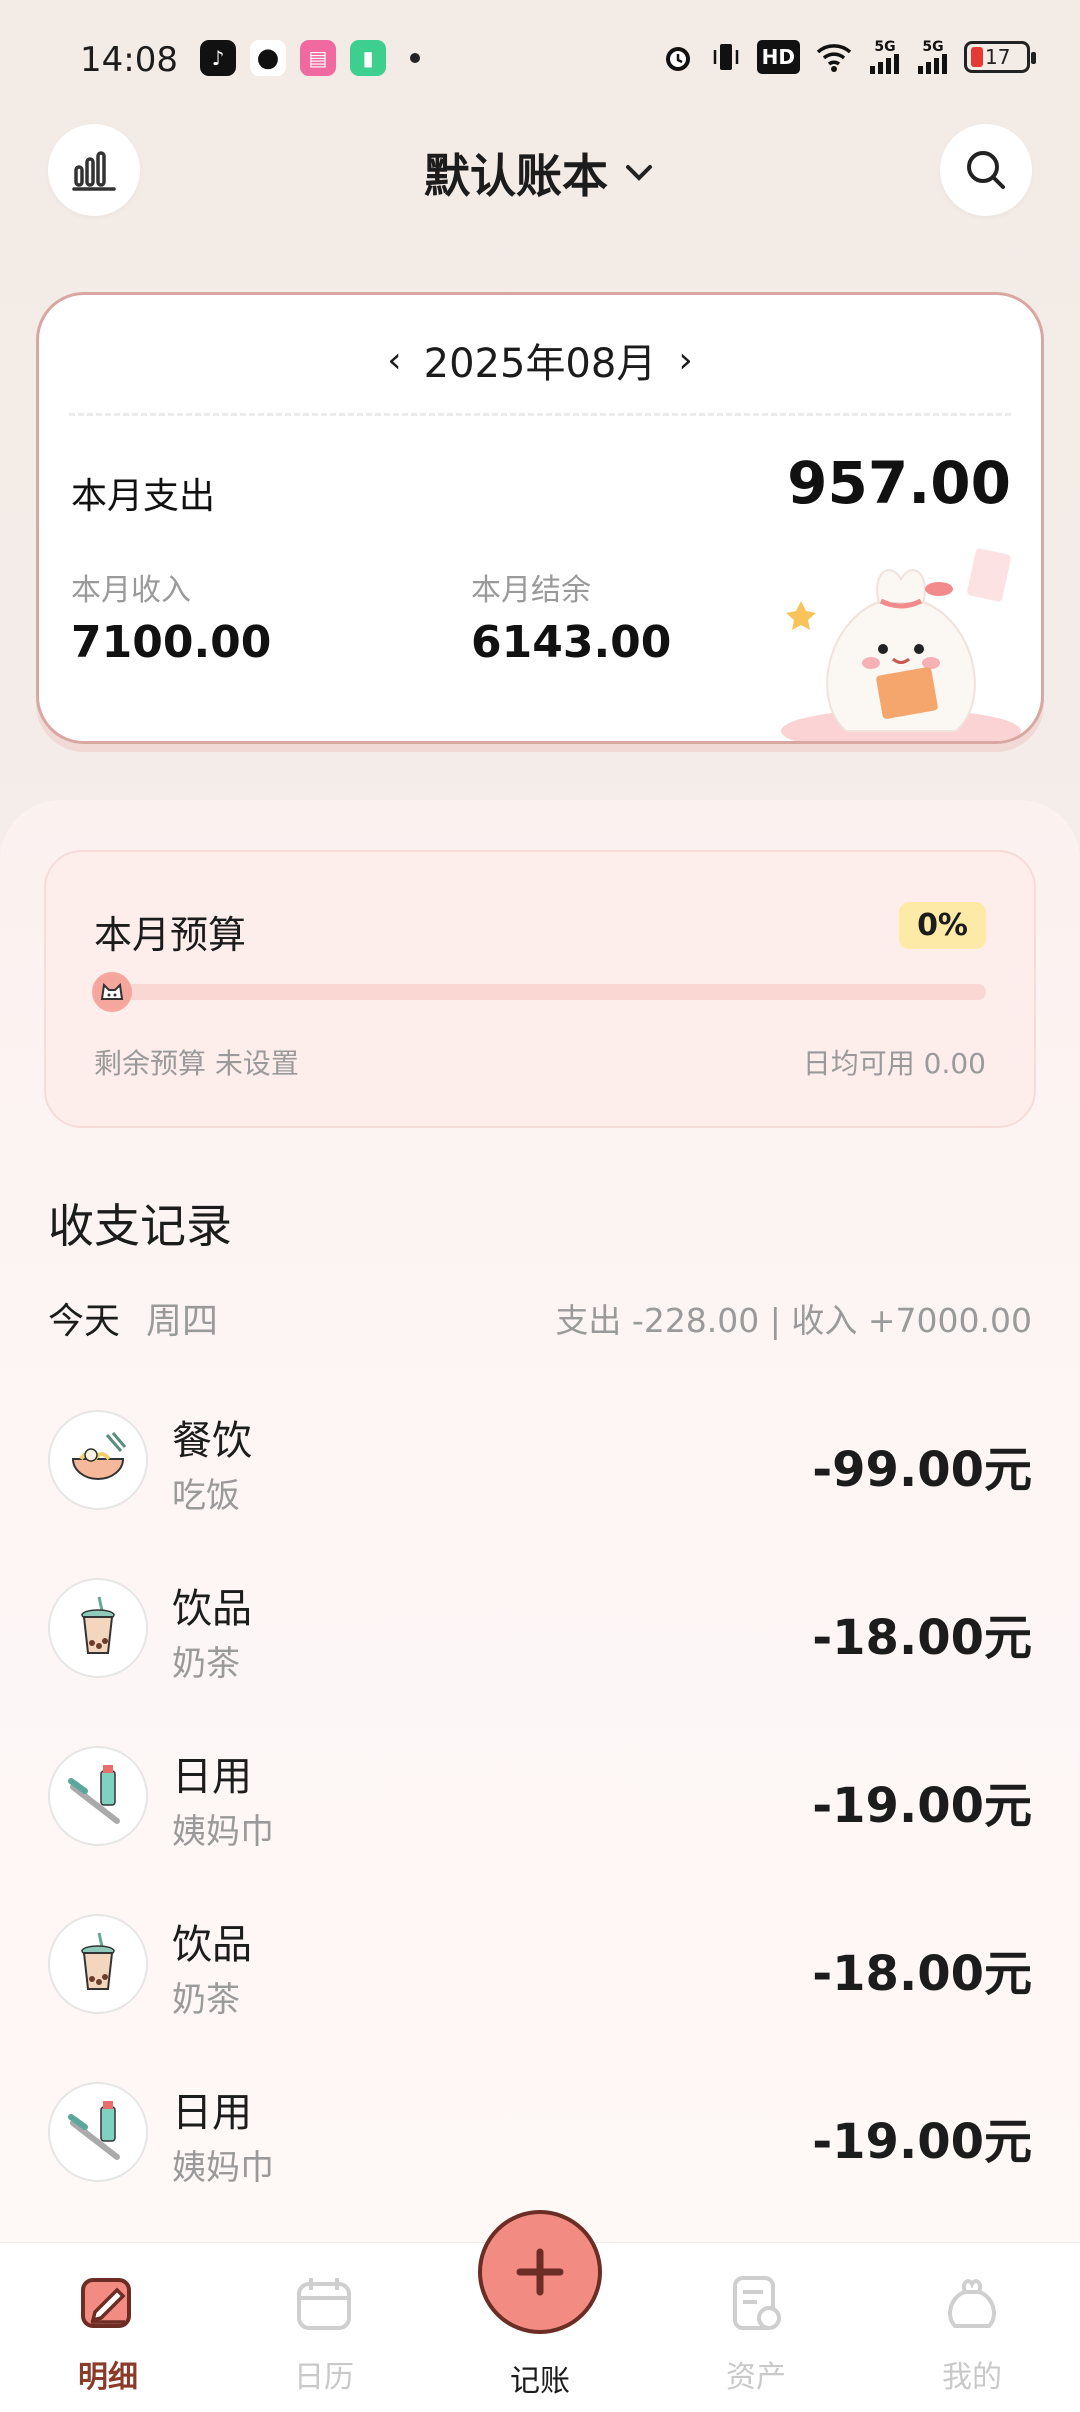 The width and height of the screenshot is (1080, 2412). What do you see at coordinates (196, 1063) in the screenshot?
I see `budget-remaining: 剩余预算 未设置` at bounding box center [196, 1063].